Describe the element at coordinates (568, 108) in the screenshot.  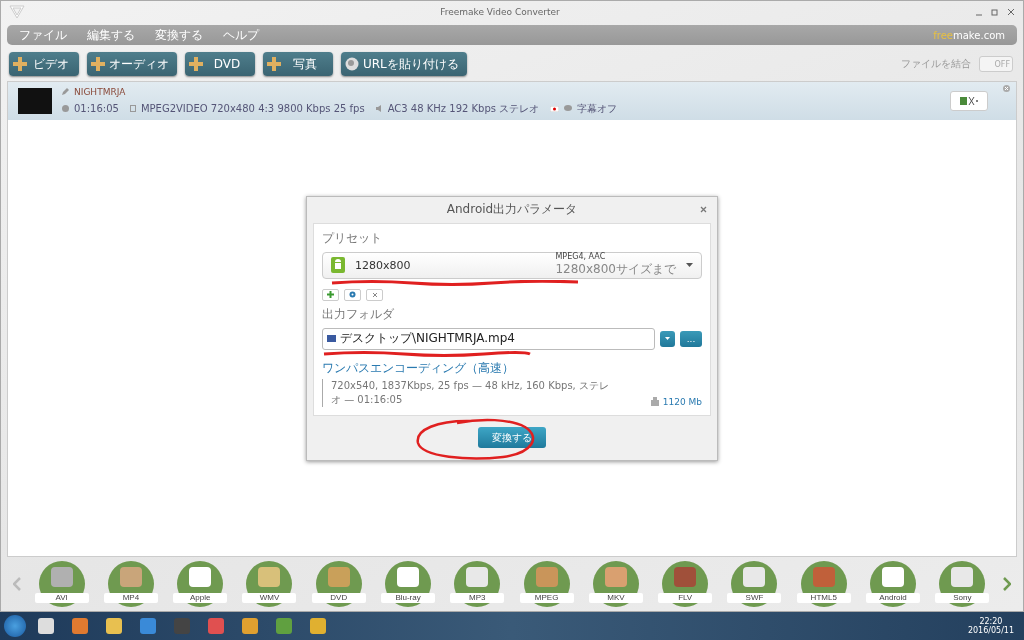
I see `speech-bubble-icon` at that location.